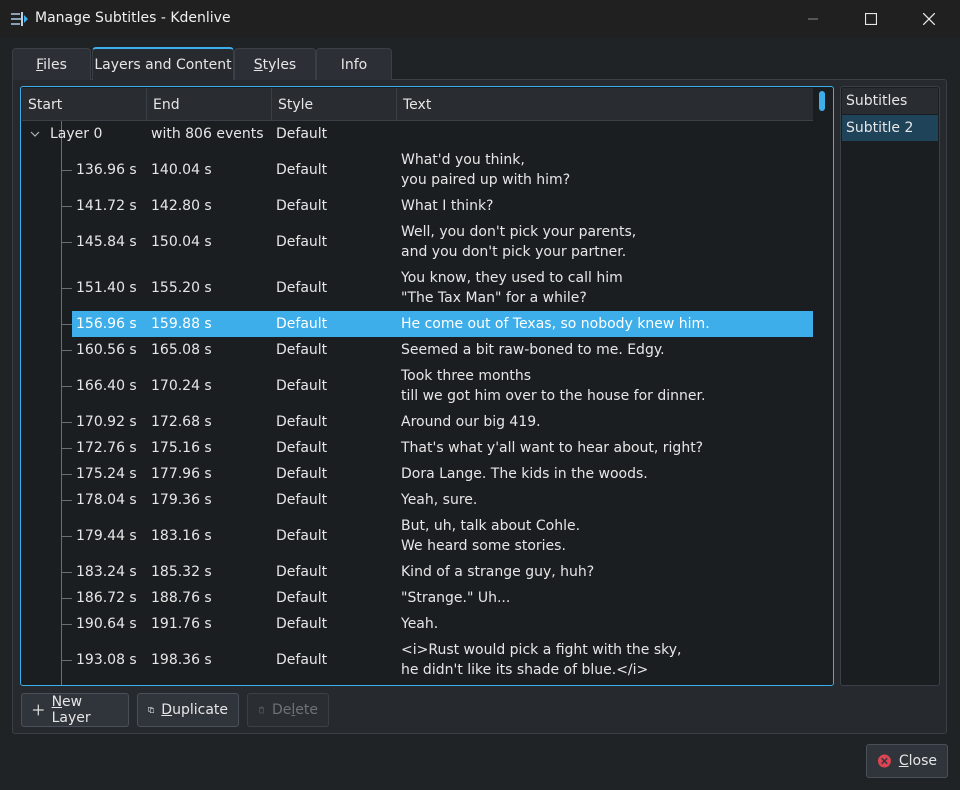 This screenshot has height=790, width=960. Describe the element at coordinates (890, 386) in the screenshot. I see `subtitles-list: Subtitles Subtitle 2` at that location.